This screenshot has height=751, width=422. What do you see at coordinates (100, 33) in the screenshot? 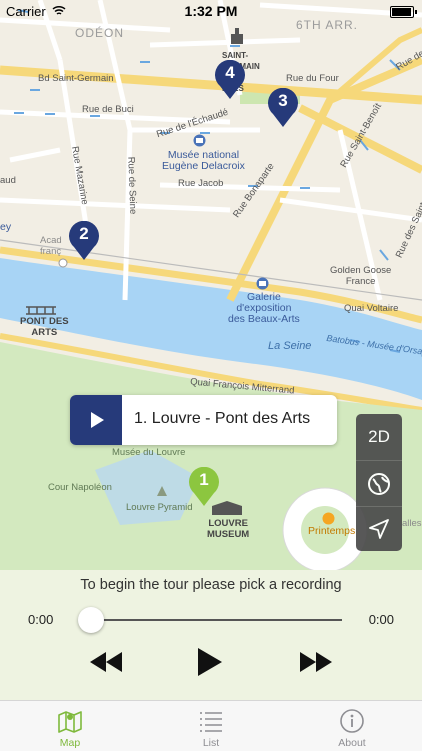
I see `map-label-odeon: ODÉON` at bounding box center [100, 33].